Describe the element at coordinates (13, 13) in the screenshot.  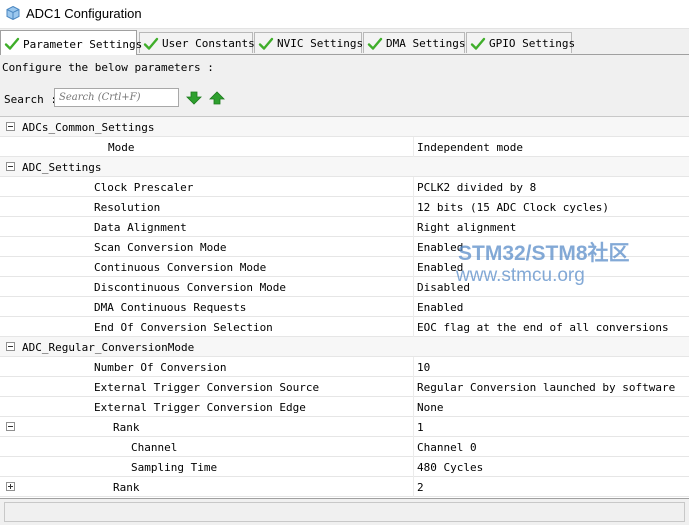
I see `app-cube-icon` at that location.